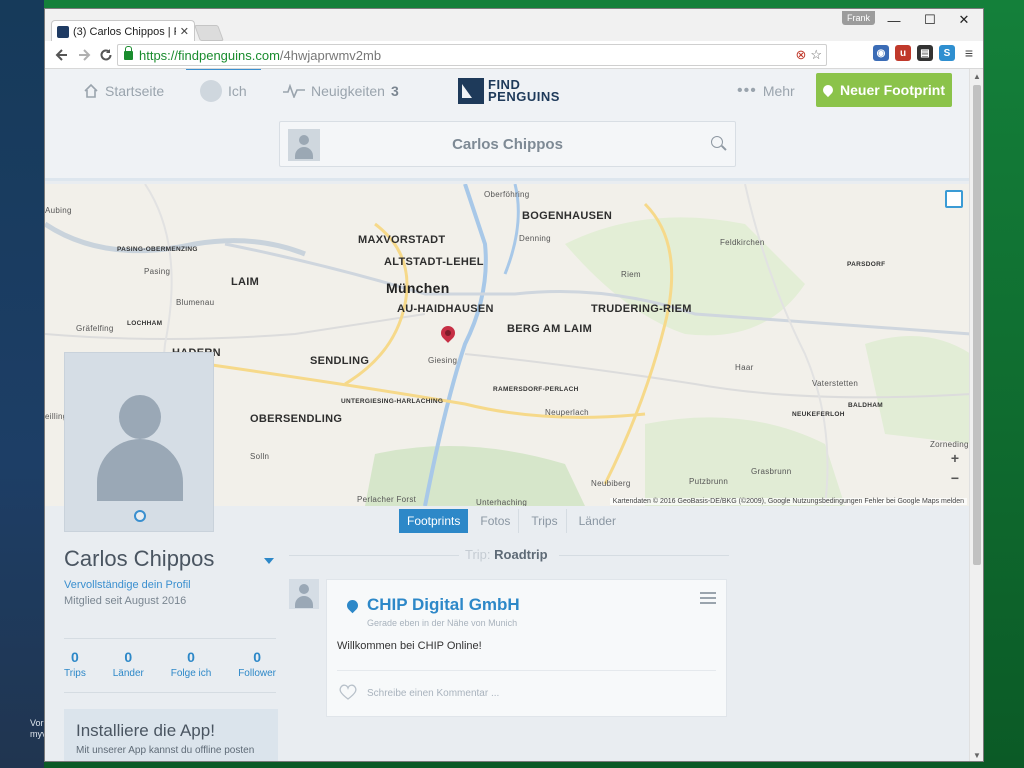  I want to click on heart-icon, so click(348, 692).